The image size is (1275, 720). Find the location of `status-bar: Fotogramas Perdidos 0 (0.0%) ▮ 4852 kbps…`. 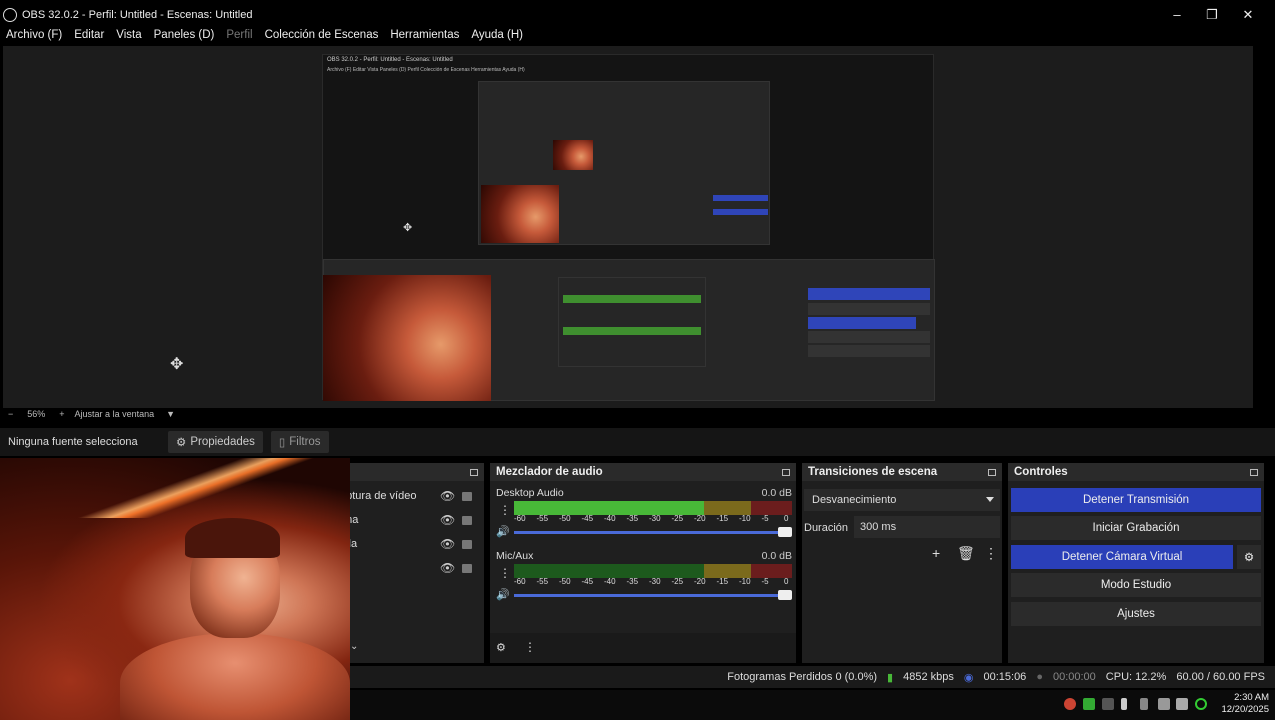

status-bar: Fotogramas Perdidos 0 (0.0%) ▮ 4852 kbps… is located at coordinates (812, 677).